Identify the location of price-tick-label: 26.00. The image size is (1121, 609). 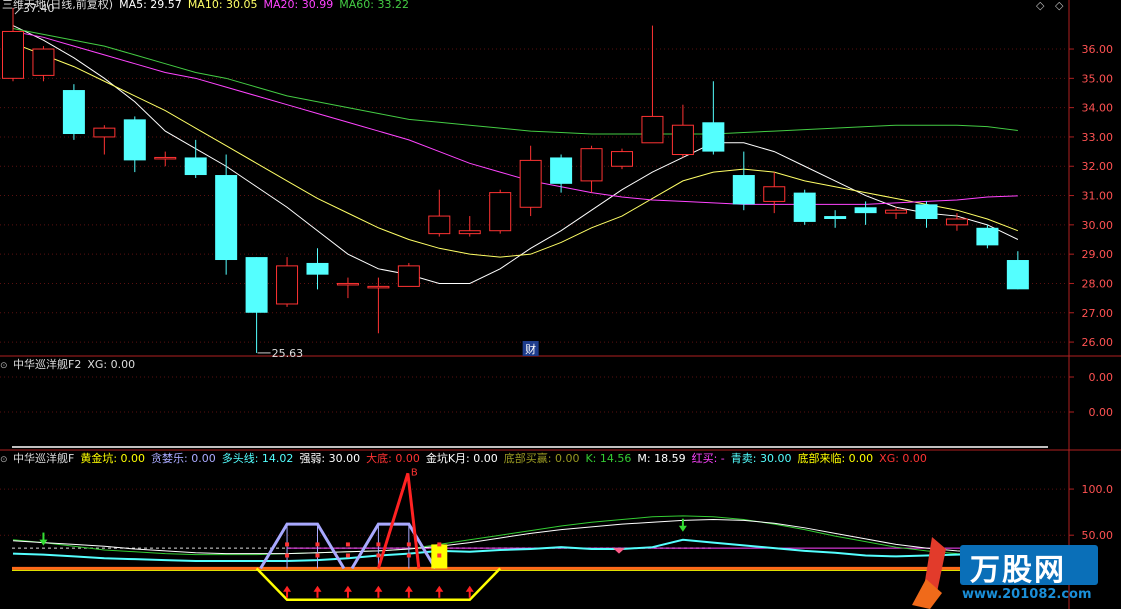
(1098, 342).